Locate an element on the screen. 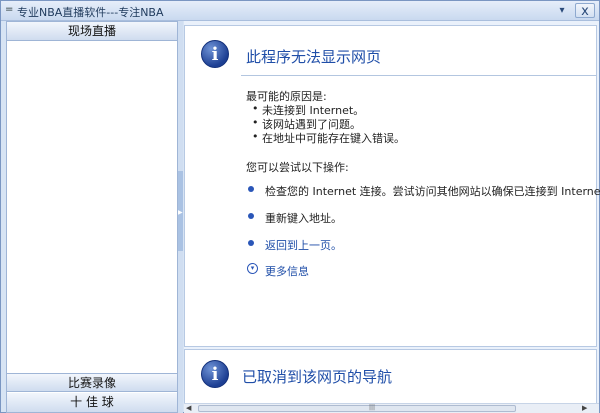  splitter: ▶ is located at coordinates (180, 217).